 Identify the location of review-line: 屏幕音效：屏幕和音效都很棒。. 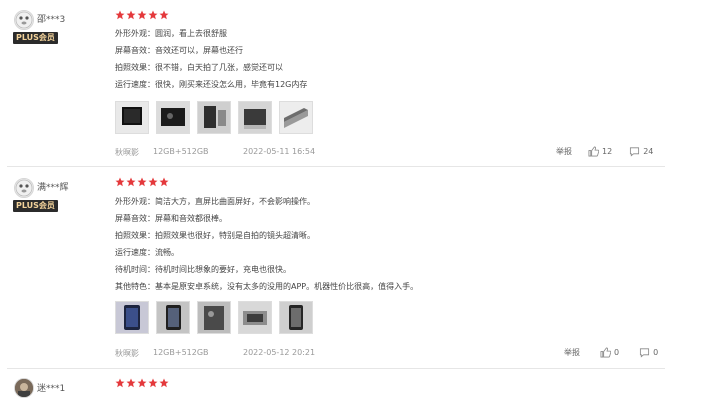
(171, 219).